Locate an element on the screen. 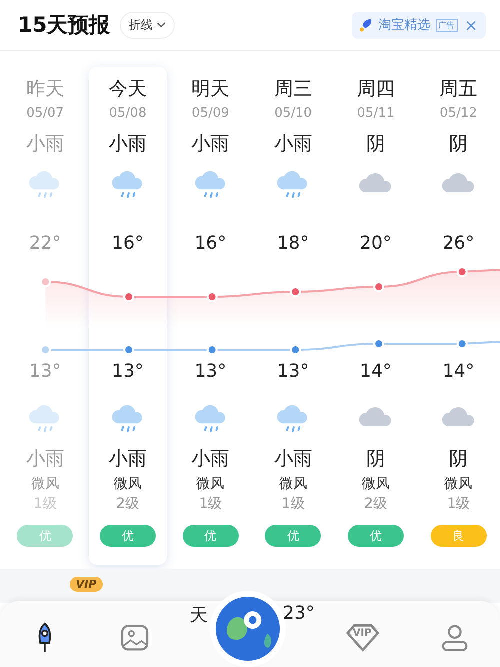  day-date: 05/11 is located at coordinates (376, 114).